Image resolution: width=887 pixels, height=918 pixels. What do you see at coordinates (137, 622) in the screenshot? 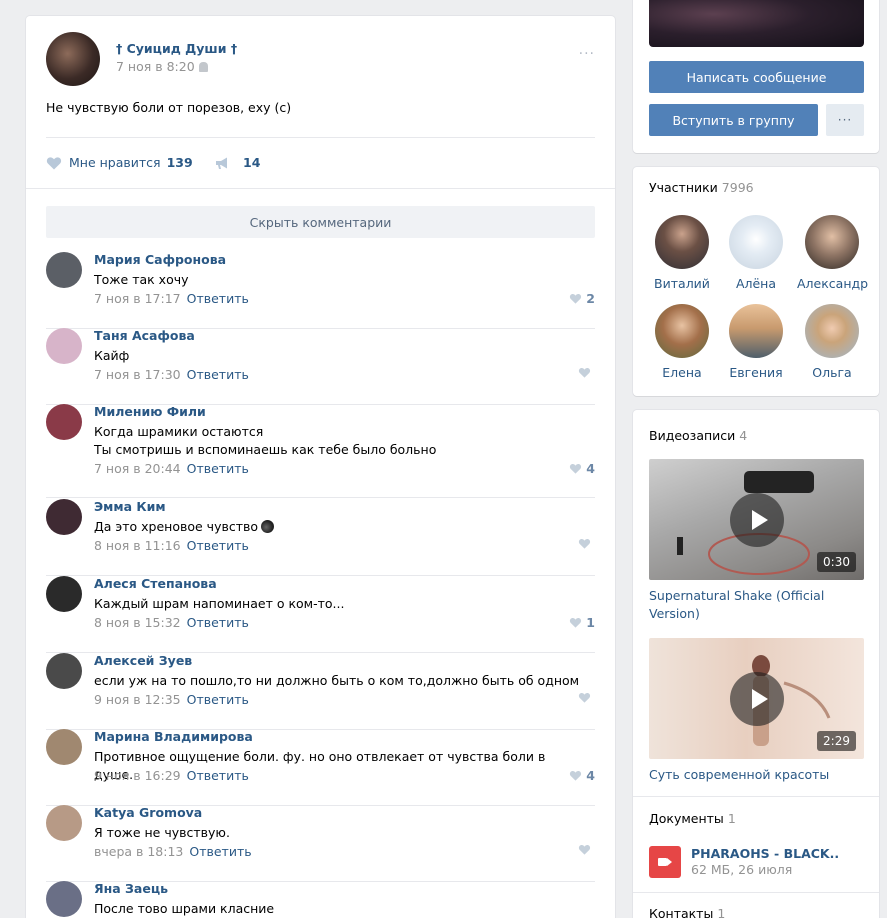
I see `comment-date: 8 ноя в 15:32` at bounding box center [137, 622].